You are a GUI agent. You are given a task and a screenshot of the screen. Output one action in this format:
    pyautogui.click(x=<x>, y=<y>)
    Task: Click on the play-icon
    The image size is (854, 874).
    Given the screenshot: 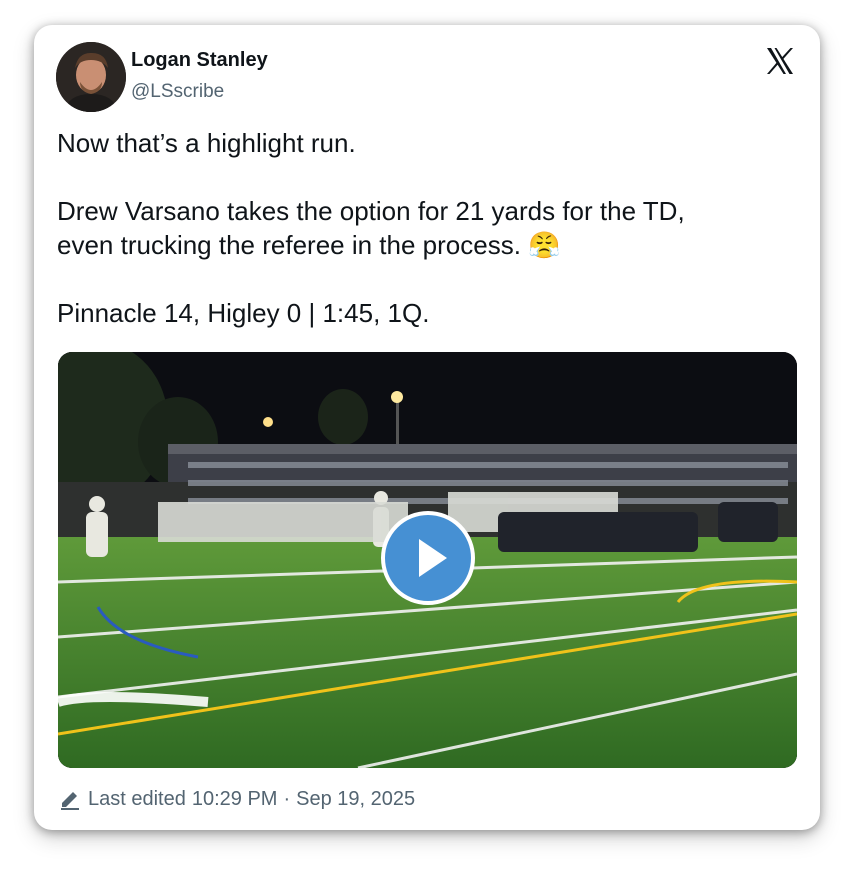 What is the action you would take?
    pyautogui.click(x=433, y=558)
    